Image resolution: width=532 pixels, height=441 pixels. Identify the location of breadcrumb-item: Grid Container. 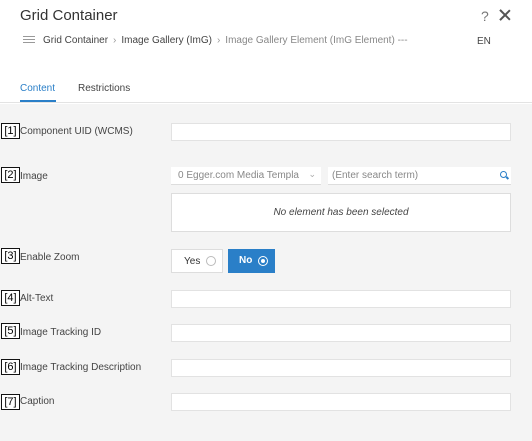
(75, 40).